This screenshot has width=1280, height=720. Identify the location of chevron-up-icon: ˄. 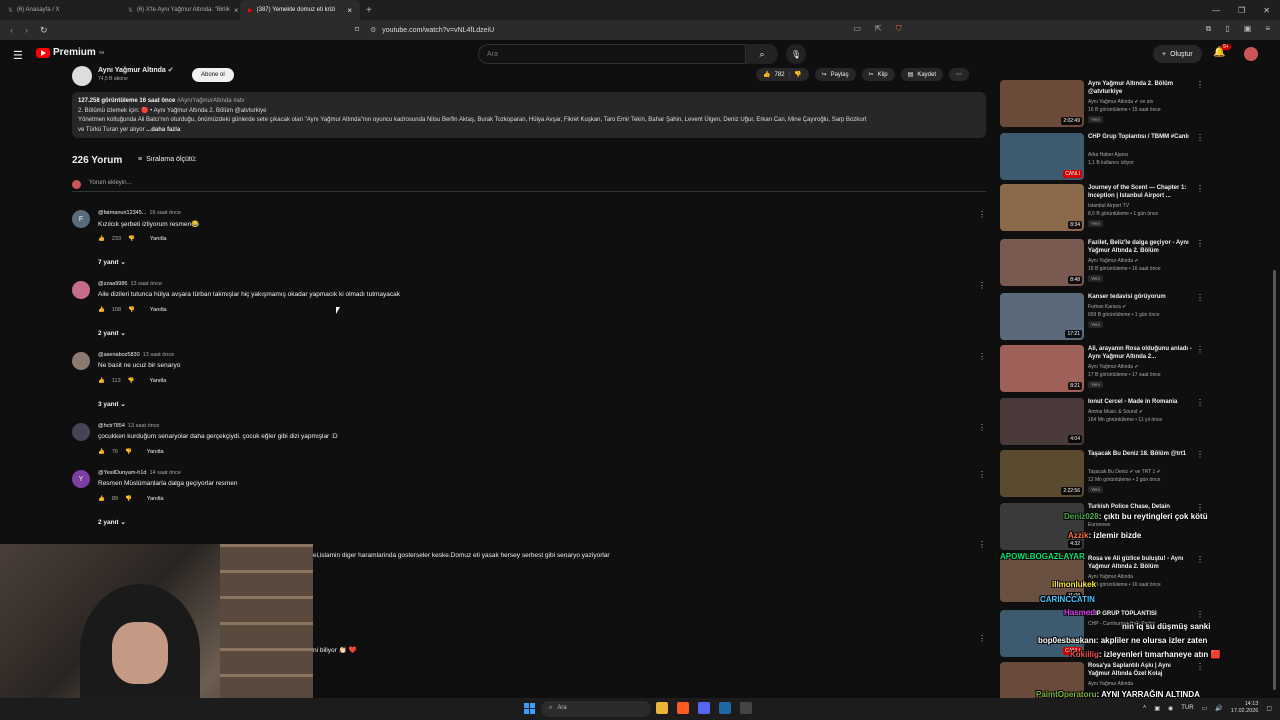
(1145, 708).